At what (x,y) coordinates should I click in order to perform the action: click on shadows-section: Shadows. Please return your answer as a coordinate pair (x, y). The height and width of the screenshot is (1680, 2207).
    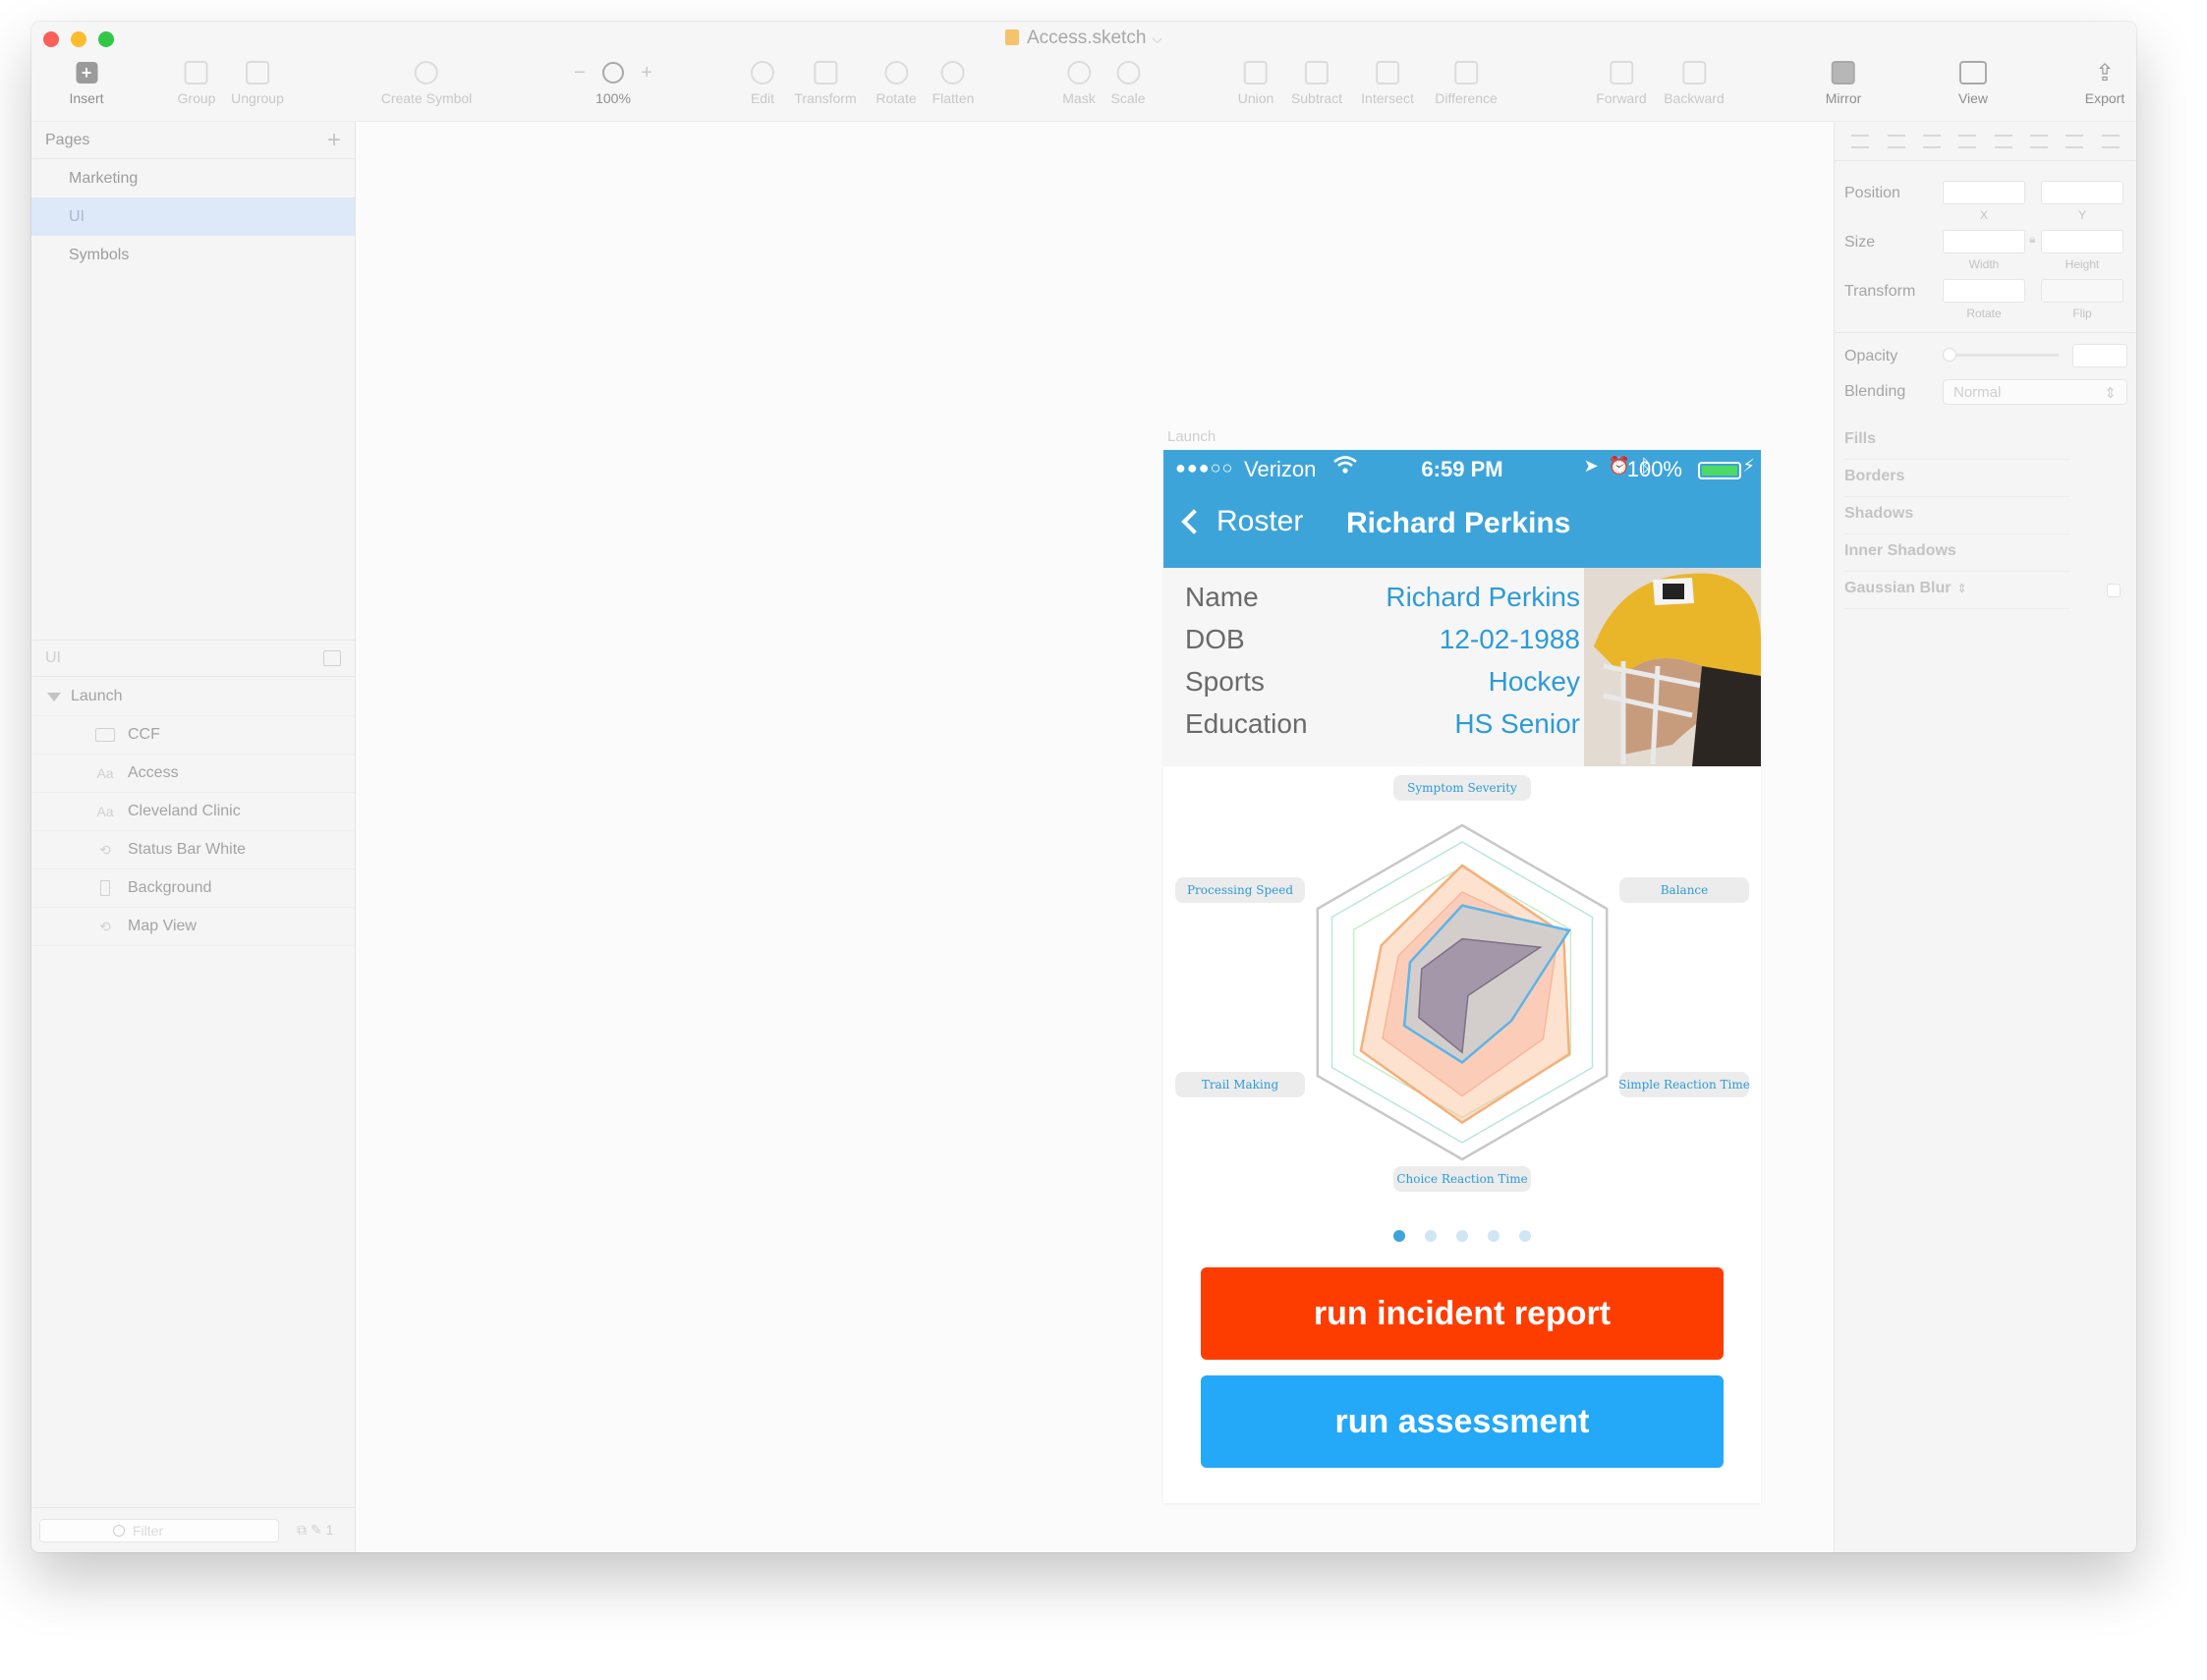
    Looking at the image, I should click on (1957, 515).